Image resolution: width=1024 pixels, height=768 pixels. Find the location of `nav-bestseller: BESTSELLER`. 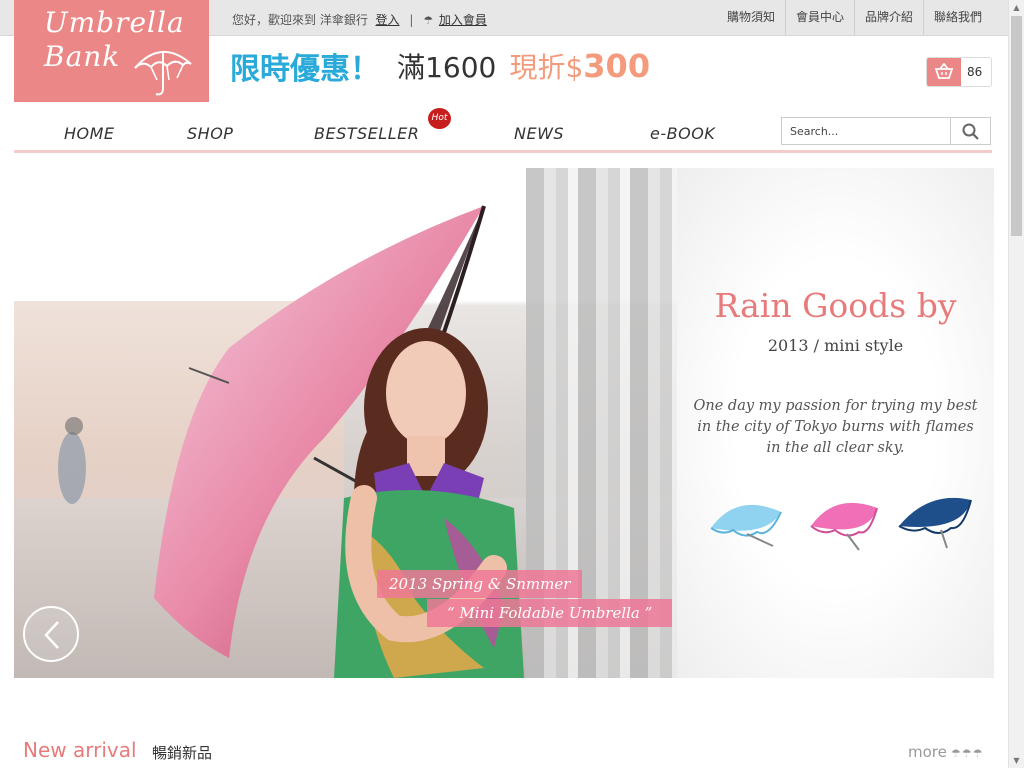

nav-bestseller: BESTSELLER is located at coordinates (366, 133).